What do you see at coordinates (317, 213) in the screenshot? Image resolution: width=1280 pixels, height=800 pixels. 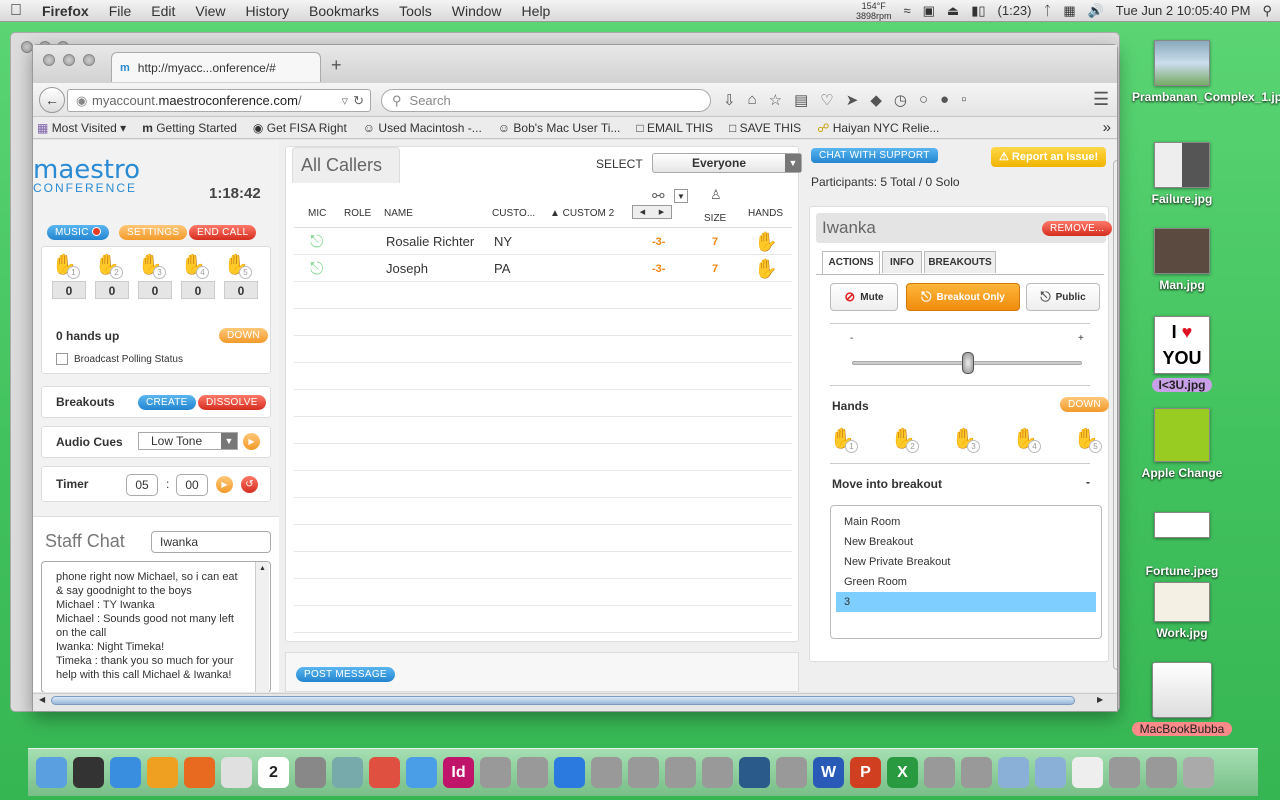 I see `col-mic: MIC` at bounding box center [317, 213].